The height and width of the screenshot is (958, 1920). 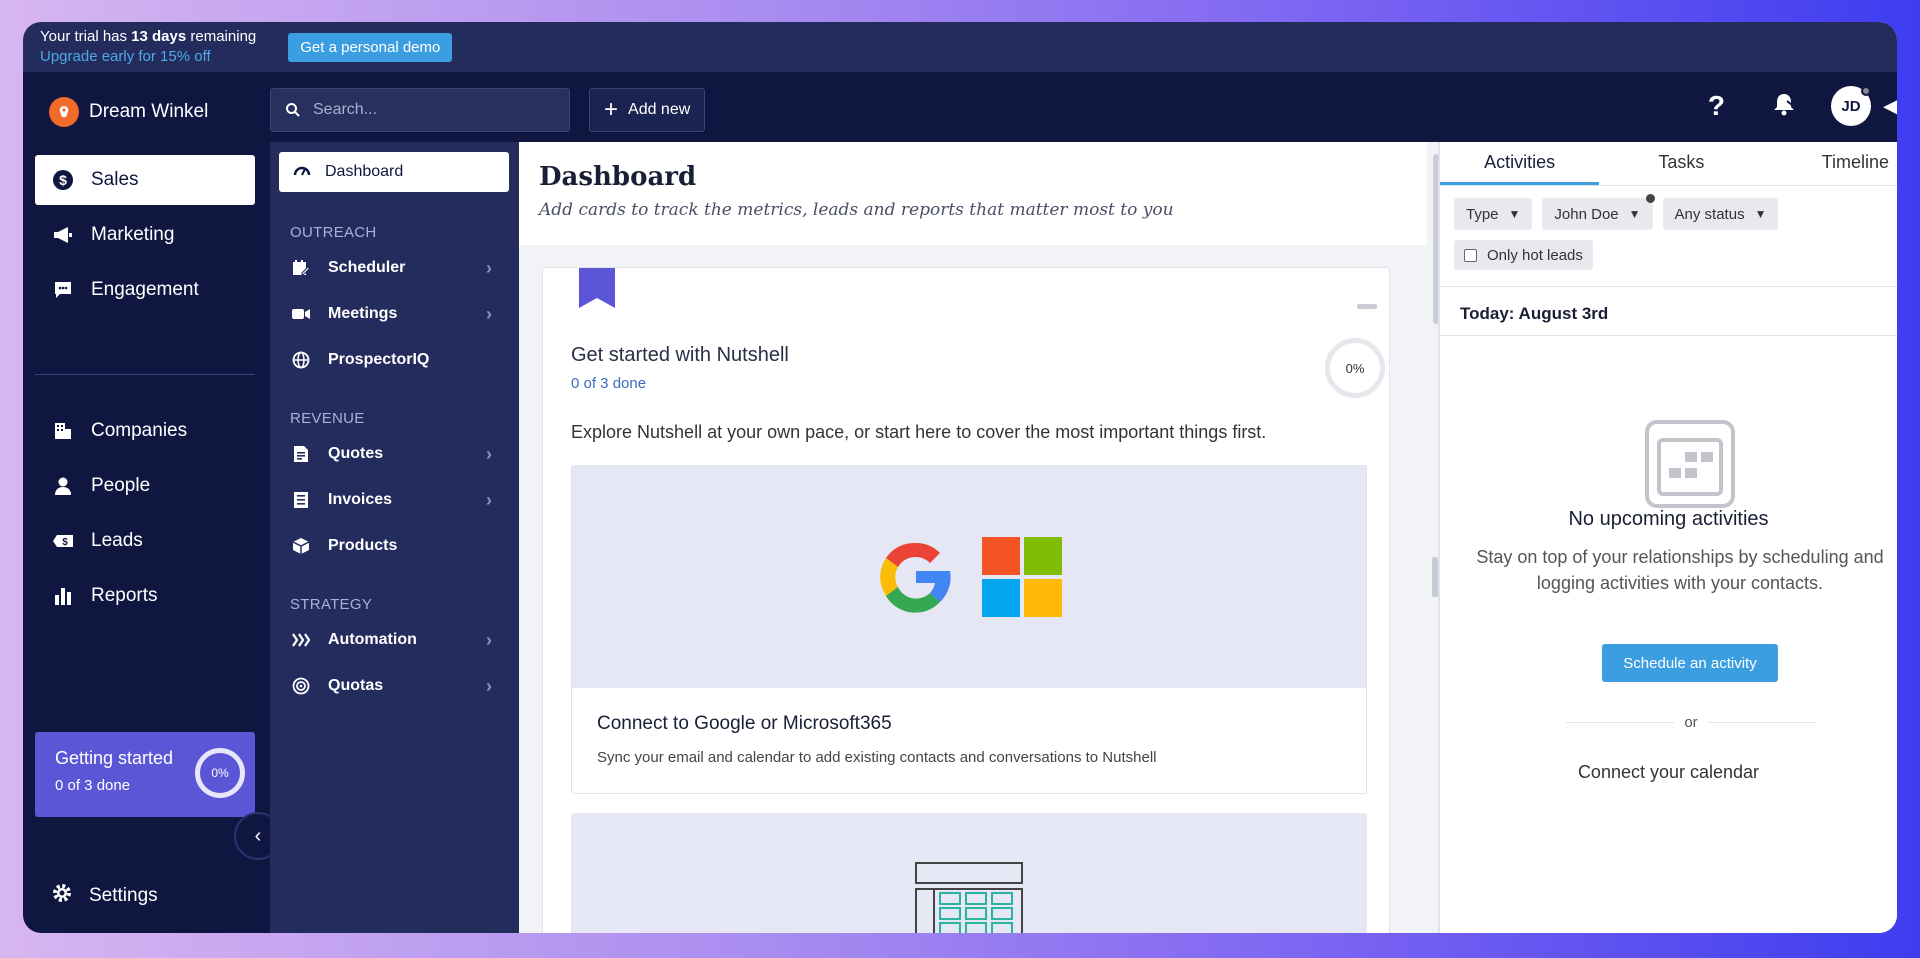 I want to click on page-title: Dashboard, so click(x=618, y=177).